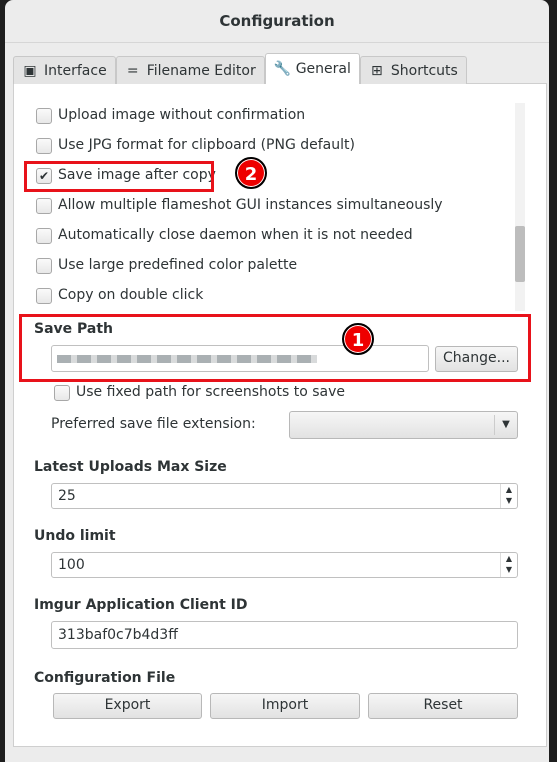 The height and width of the screenshot is (762, 557). Describe the element at coordinates (30, 71) in the screenshot. I see `interface-icon: ▣` at that location.